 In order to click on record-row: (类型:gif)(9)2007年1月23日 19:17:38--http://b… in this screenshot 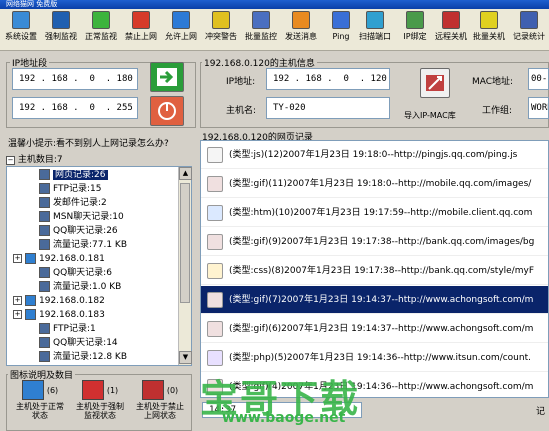, I will do `click(374, 242)`.